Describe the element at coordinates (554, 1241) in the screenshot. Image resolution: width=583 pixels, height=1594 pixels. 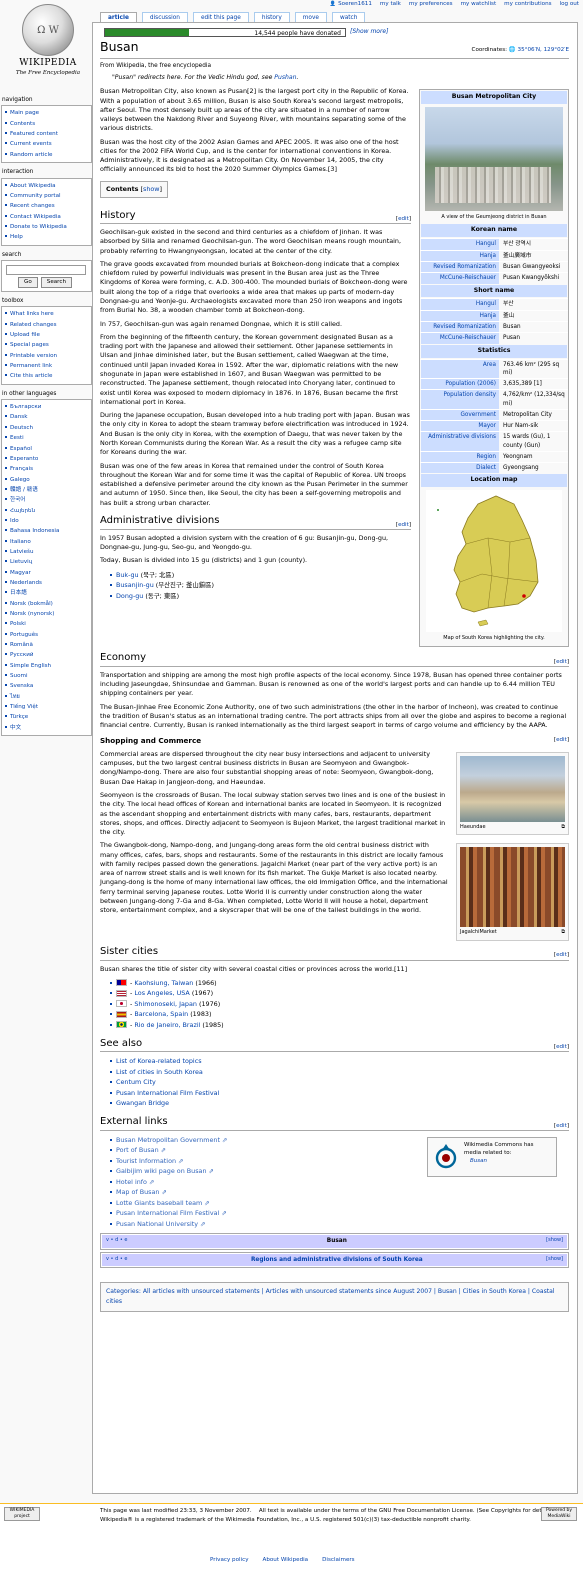
I see `navbox-show-link: [show]` at that location.